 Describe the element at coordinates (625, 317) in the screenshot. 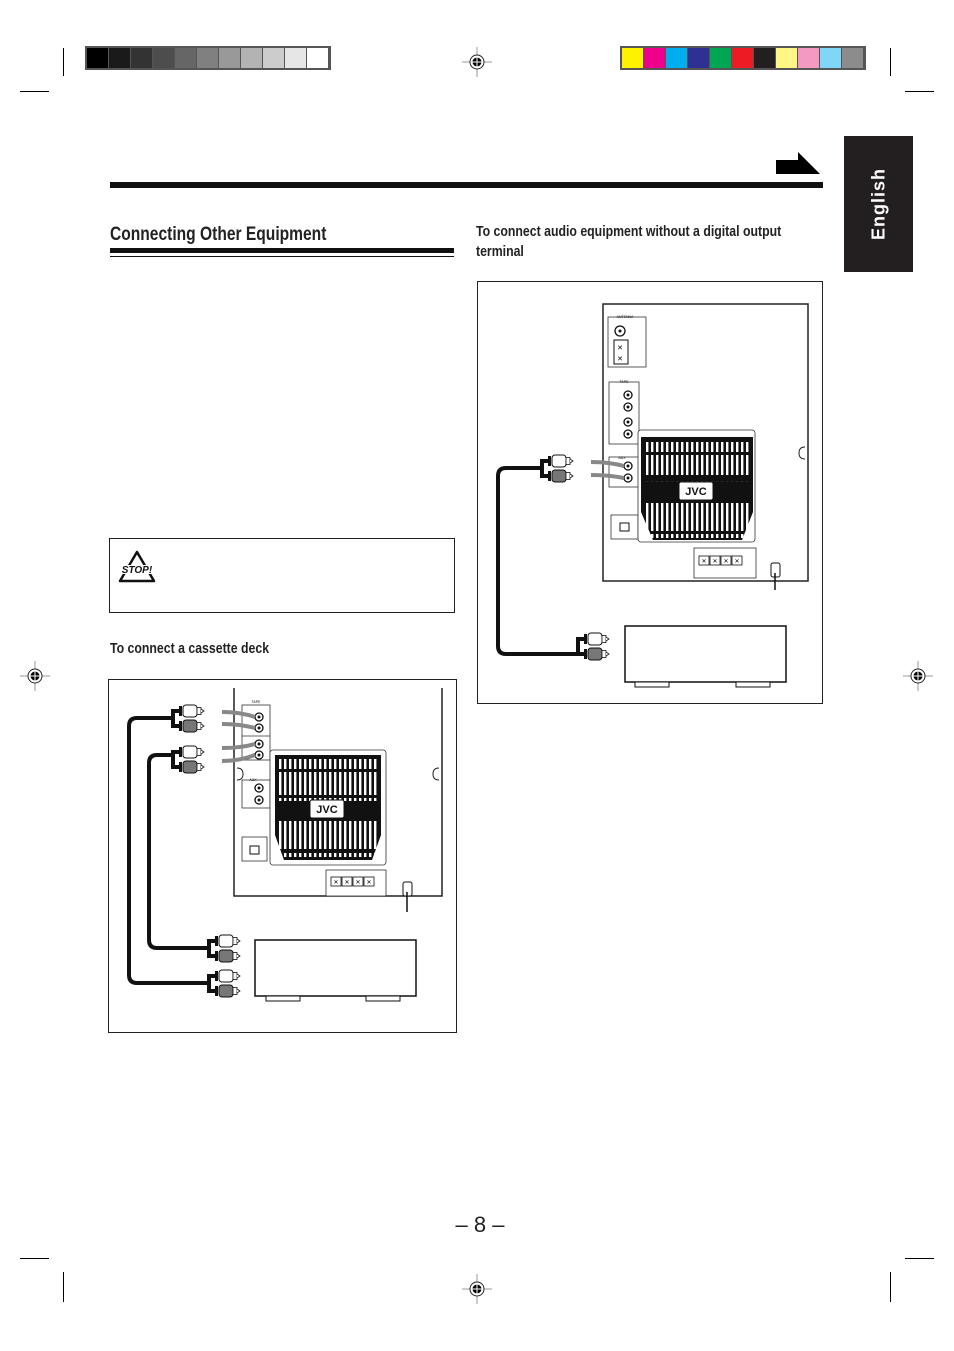

I see `antenna-label: ANTENNA` at that location.